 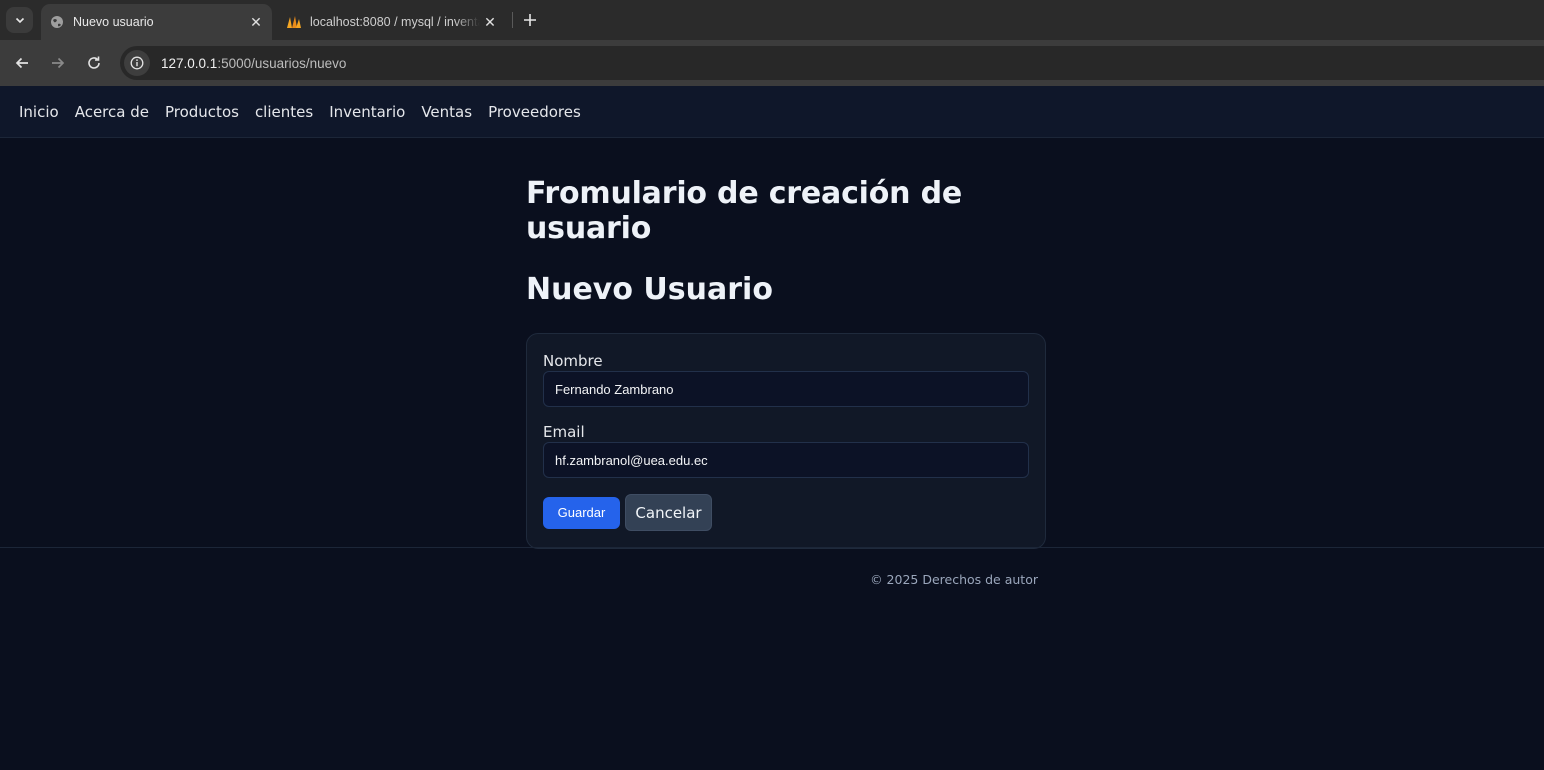 What do you see at coordinates (137, 63) in the screenshot?
I see `site-info-icon` at bounding box center [137, 63].